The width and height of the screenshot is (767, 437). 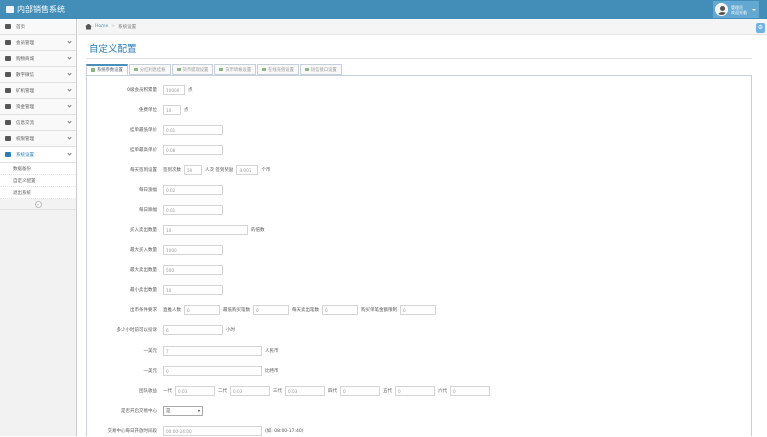 I want to click on form-row: 挂单最低单价 0.01, so click(x=155, y=130).